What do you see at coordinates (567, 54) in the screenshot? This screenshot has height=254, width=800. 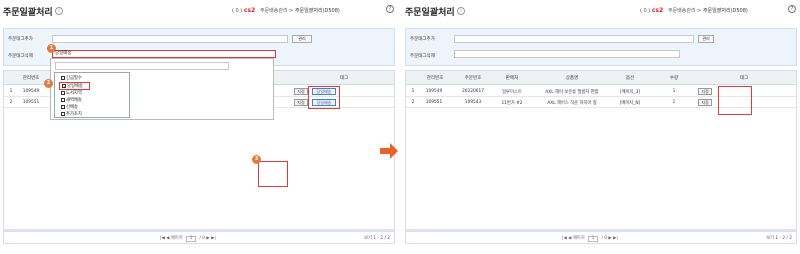 I see `tag-delete-select` at bounding box center [567, 54].